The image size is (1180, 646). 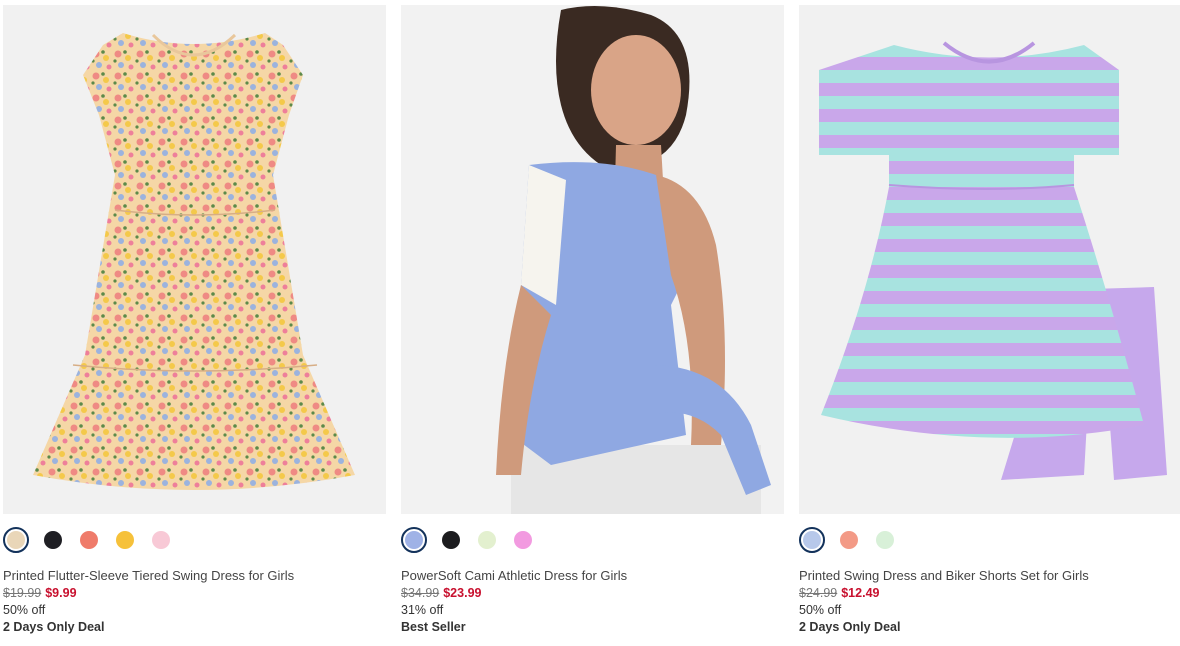 I want to click on product-title: PowerSoft Cami Athletic Dress for Girls, so click(x=514, y=575).